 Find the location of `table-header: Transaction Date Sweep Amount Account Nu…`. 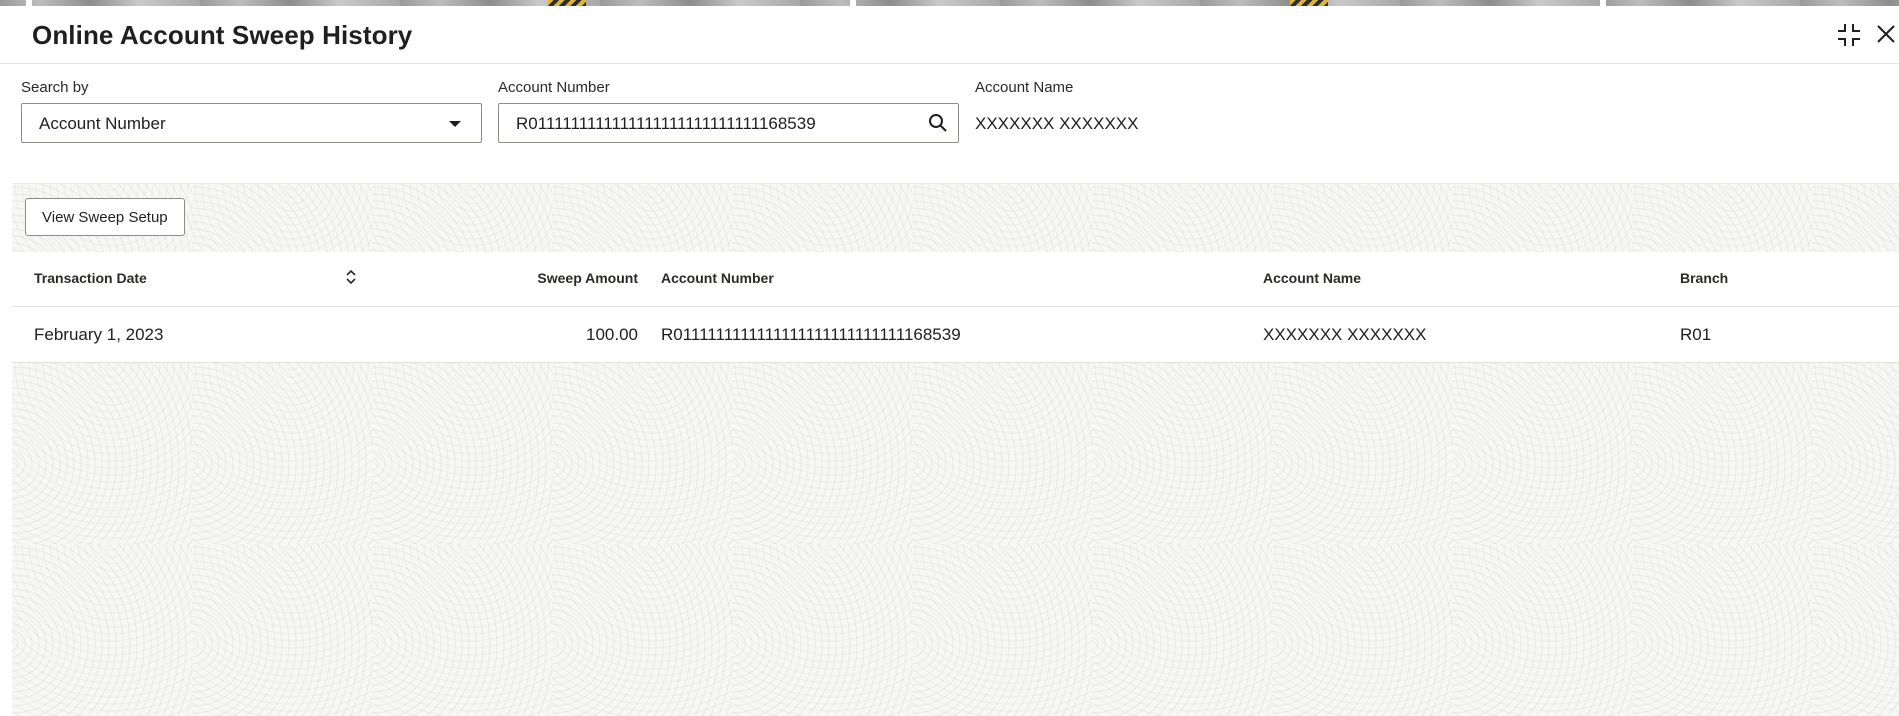

table-header: Transaction Date Sweep Amount Account Nu… is located at coordinates (955, 279).